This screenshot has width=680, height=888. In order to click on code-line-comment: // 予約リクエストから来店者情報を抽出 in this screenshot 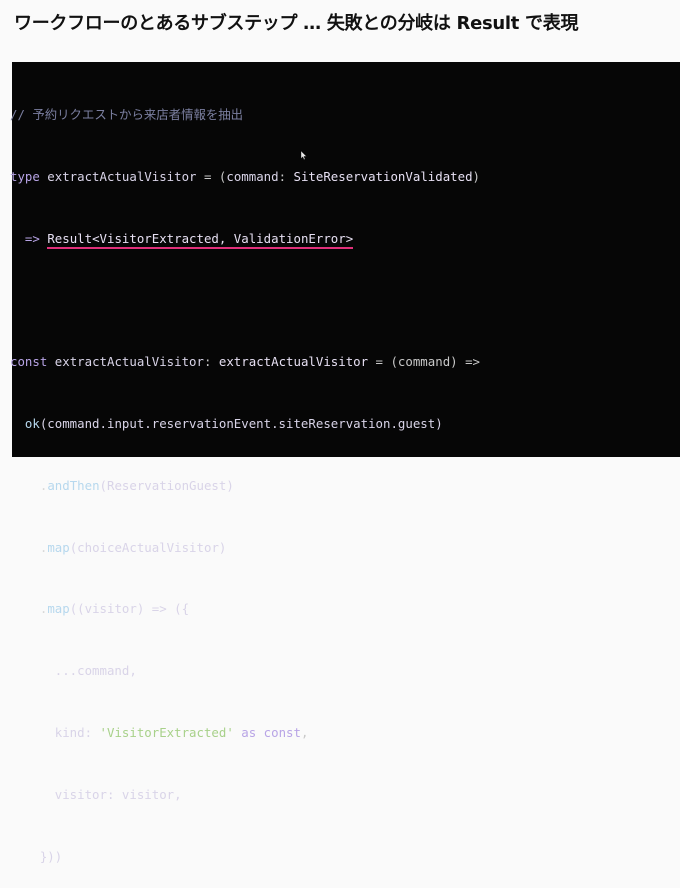, I will do `click(245, 115)`.